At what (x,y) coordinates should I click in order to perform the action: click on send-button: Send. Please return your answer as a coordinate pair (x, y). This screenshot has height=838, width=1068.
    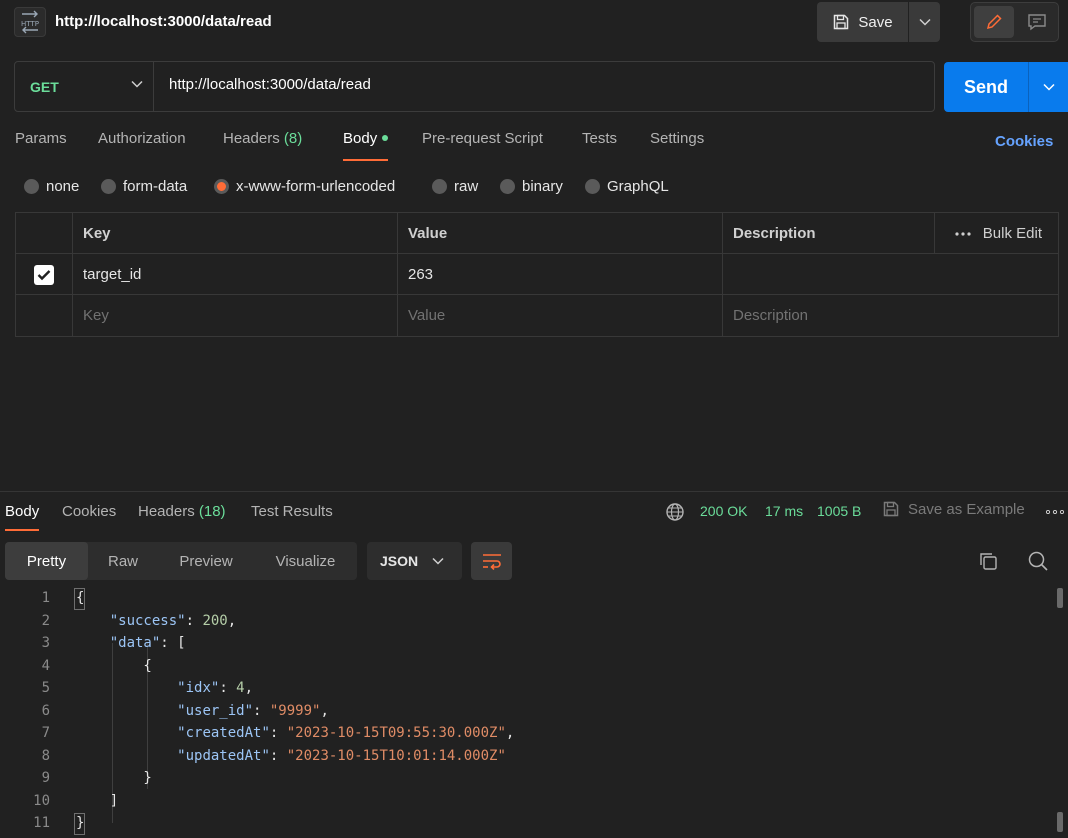
    Looking at the image, I should click on (986, 87).